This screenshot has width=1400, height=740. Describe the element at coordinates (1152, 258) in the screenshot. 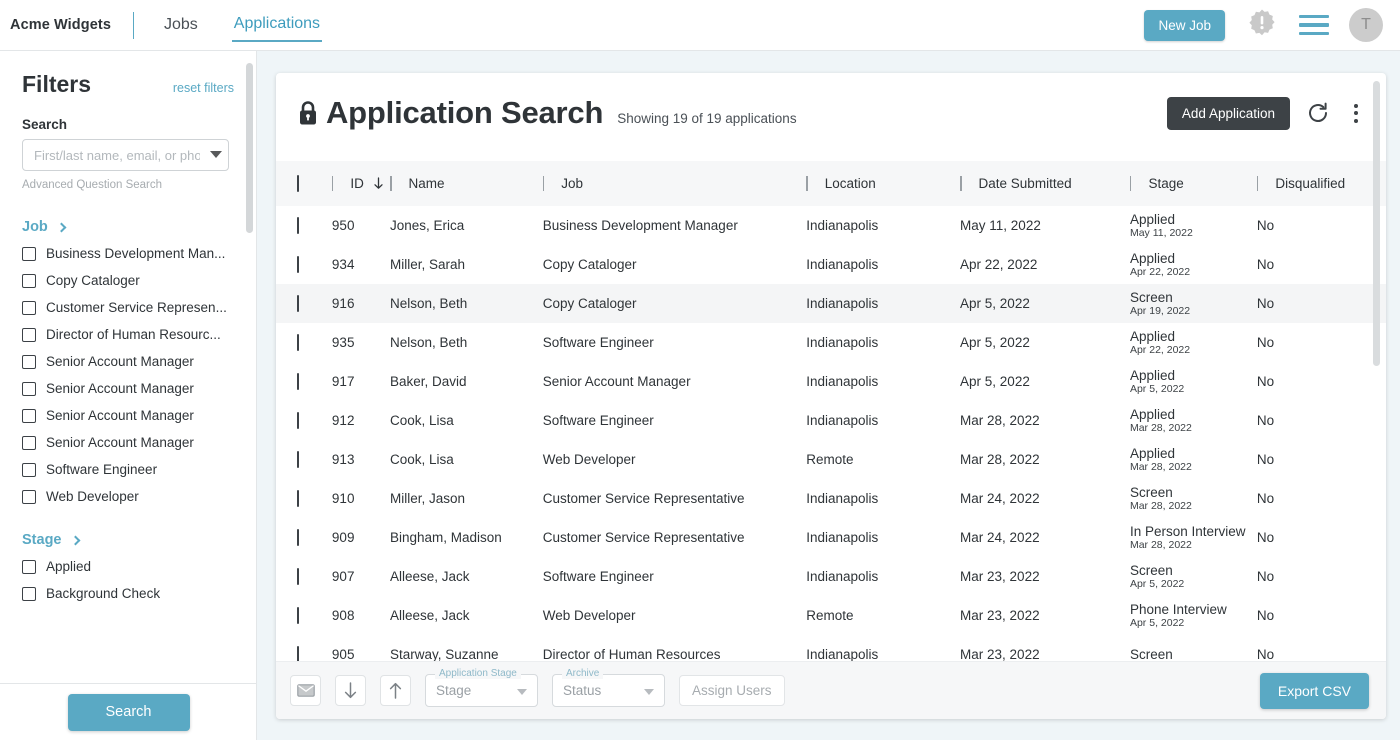

I see `stage-label: Applied` at that location.